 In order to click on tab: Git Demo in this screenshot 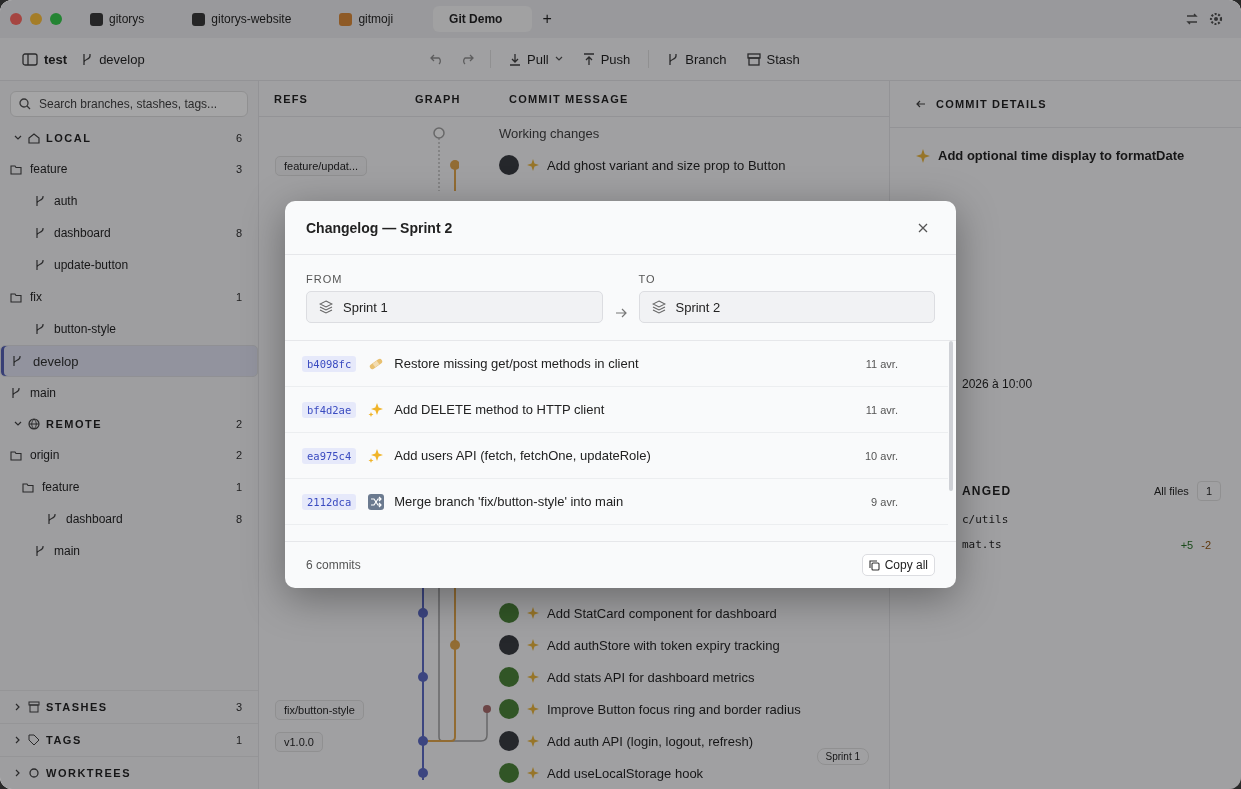, I will do `click(483, 19)`.